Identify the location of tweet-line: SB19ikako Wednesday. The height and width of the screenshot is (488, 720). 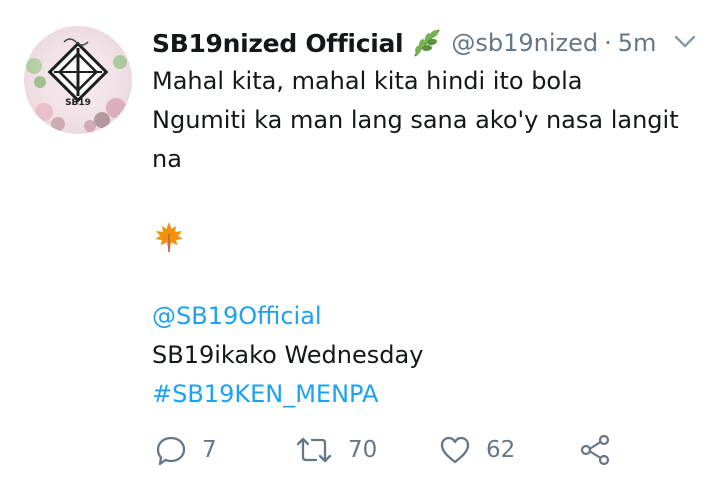
(288, 355).